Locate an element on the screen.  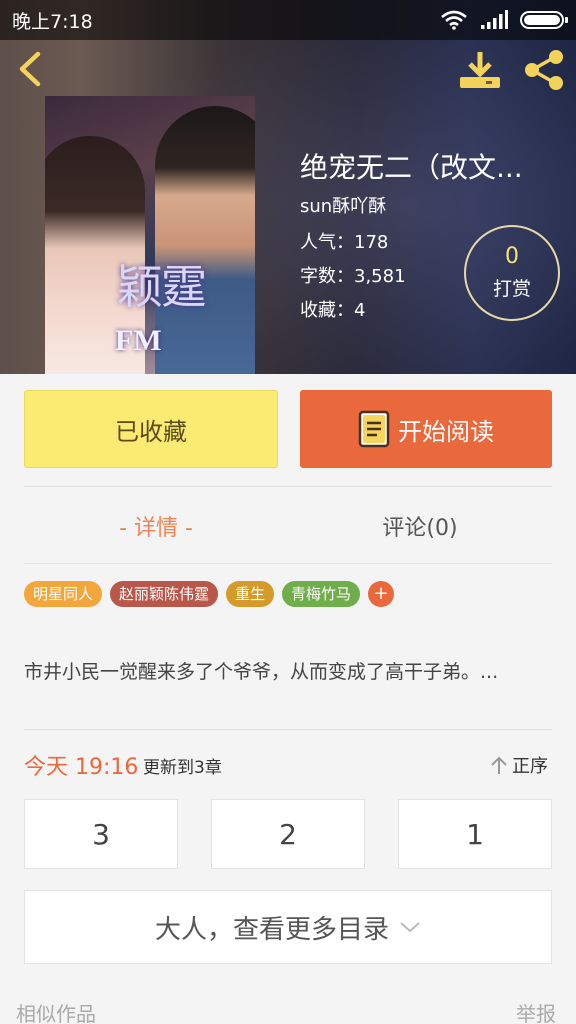
sort-order-button: 正序 is located at coordinates (519, 765).